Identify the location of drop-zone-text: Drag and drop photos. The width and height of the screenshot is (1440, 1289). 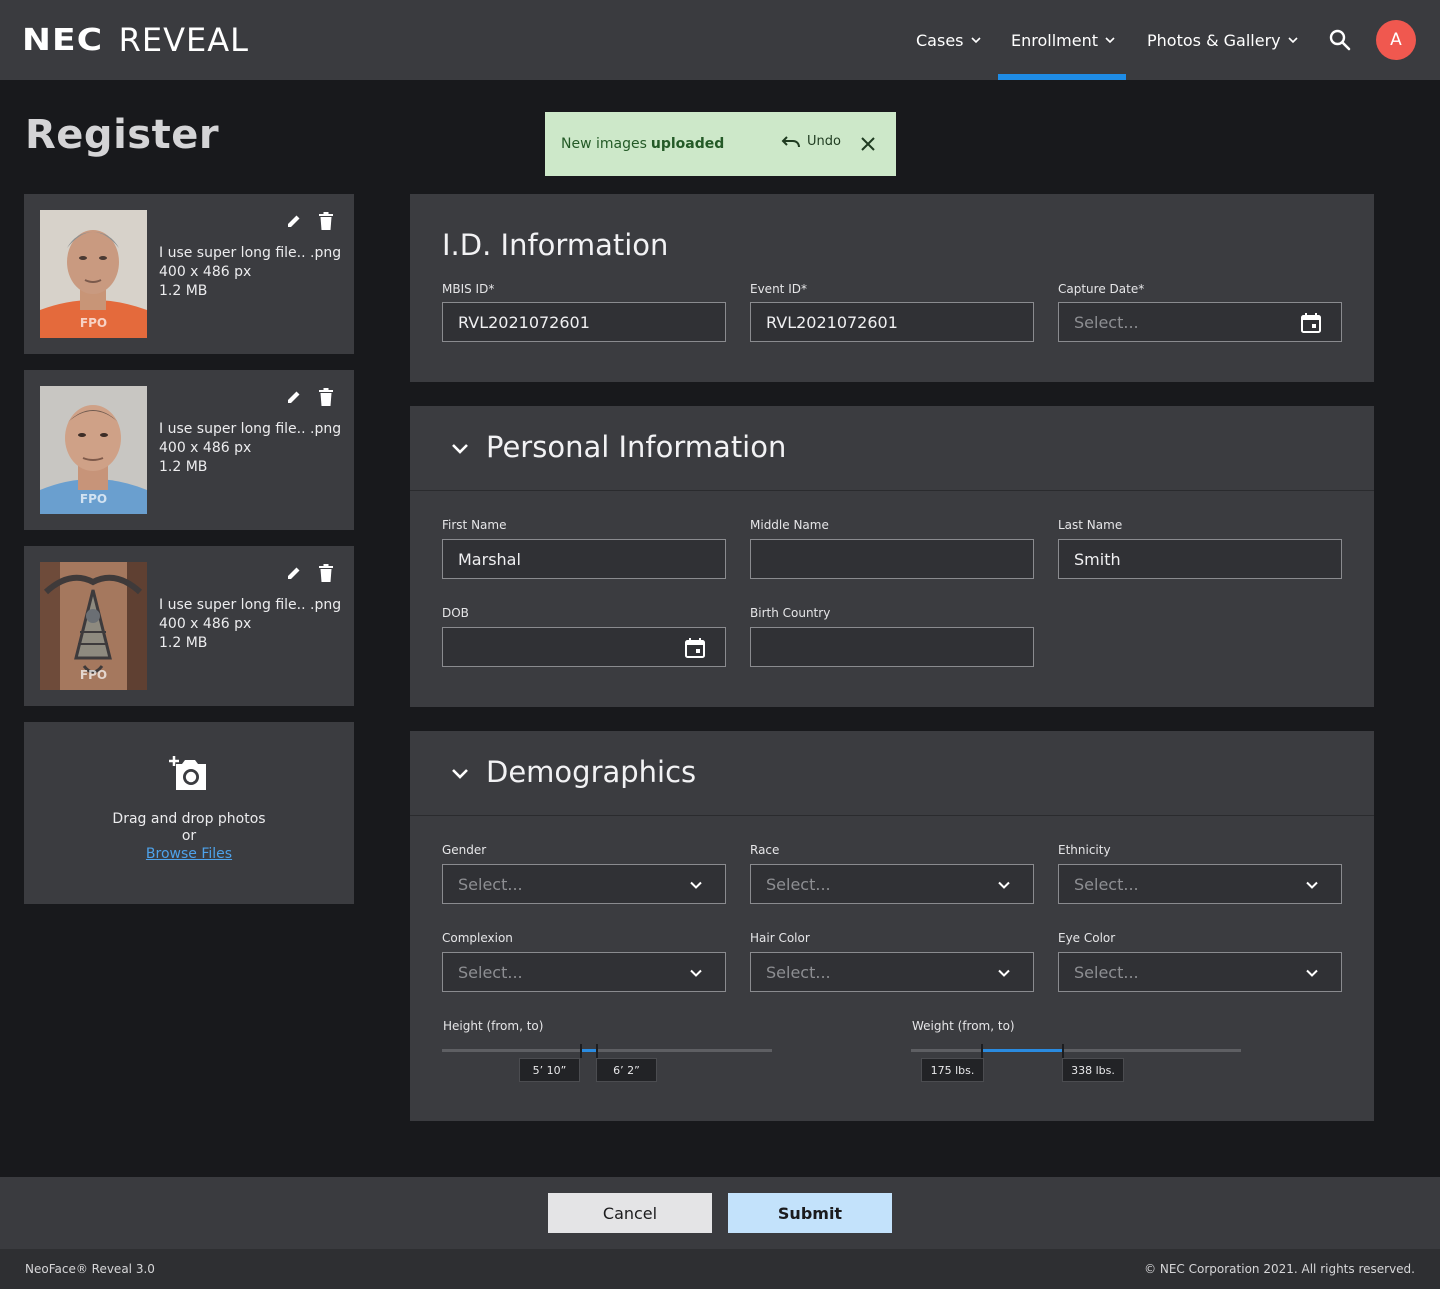
(189, 819).